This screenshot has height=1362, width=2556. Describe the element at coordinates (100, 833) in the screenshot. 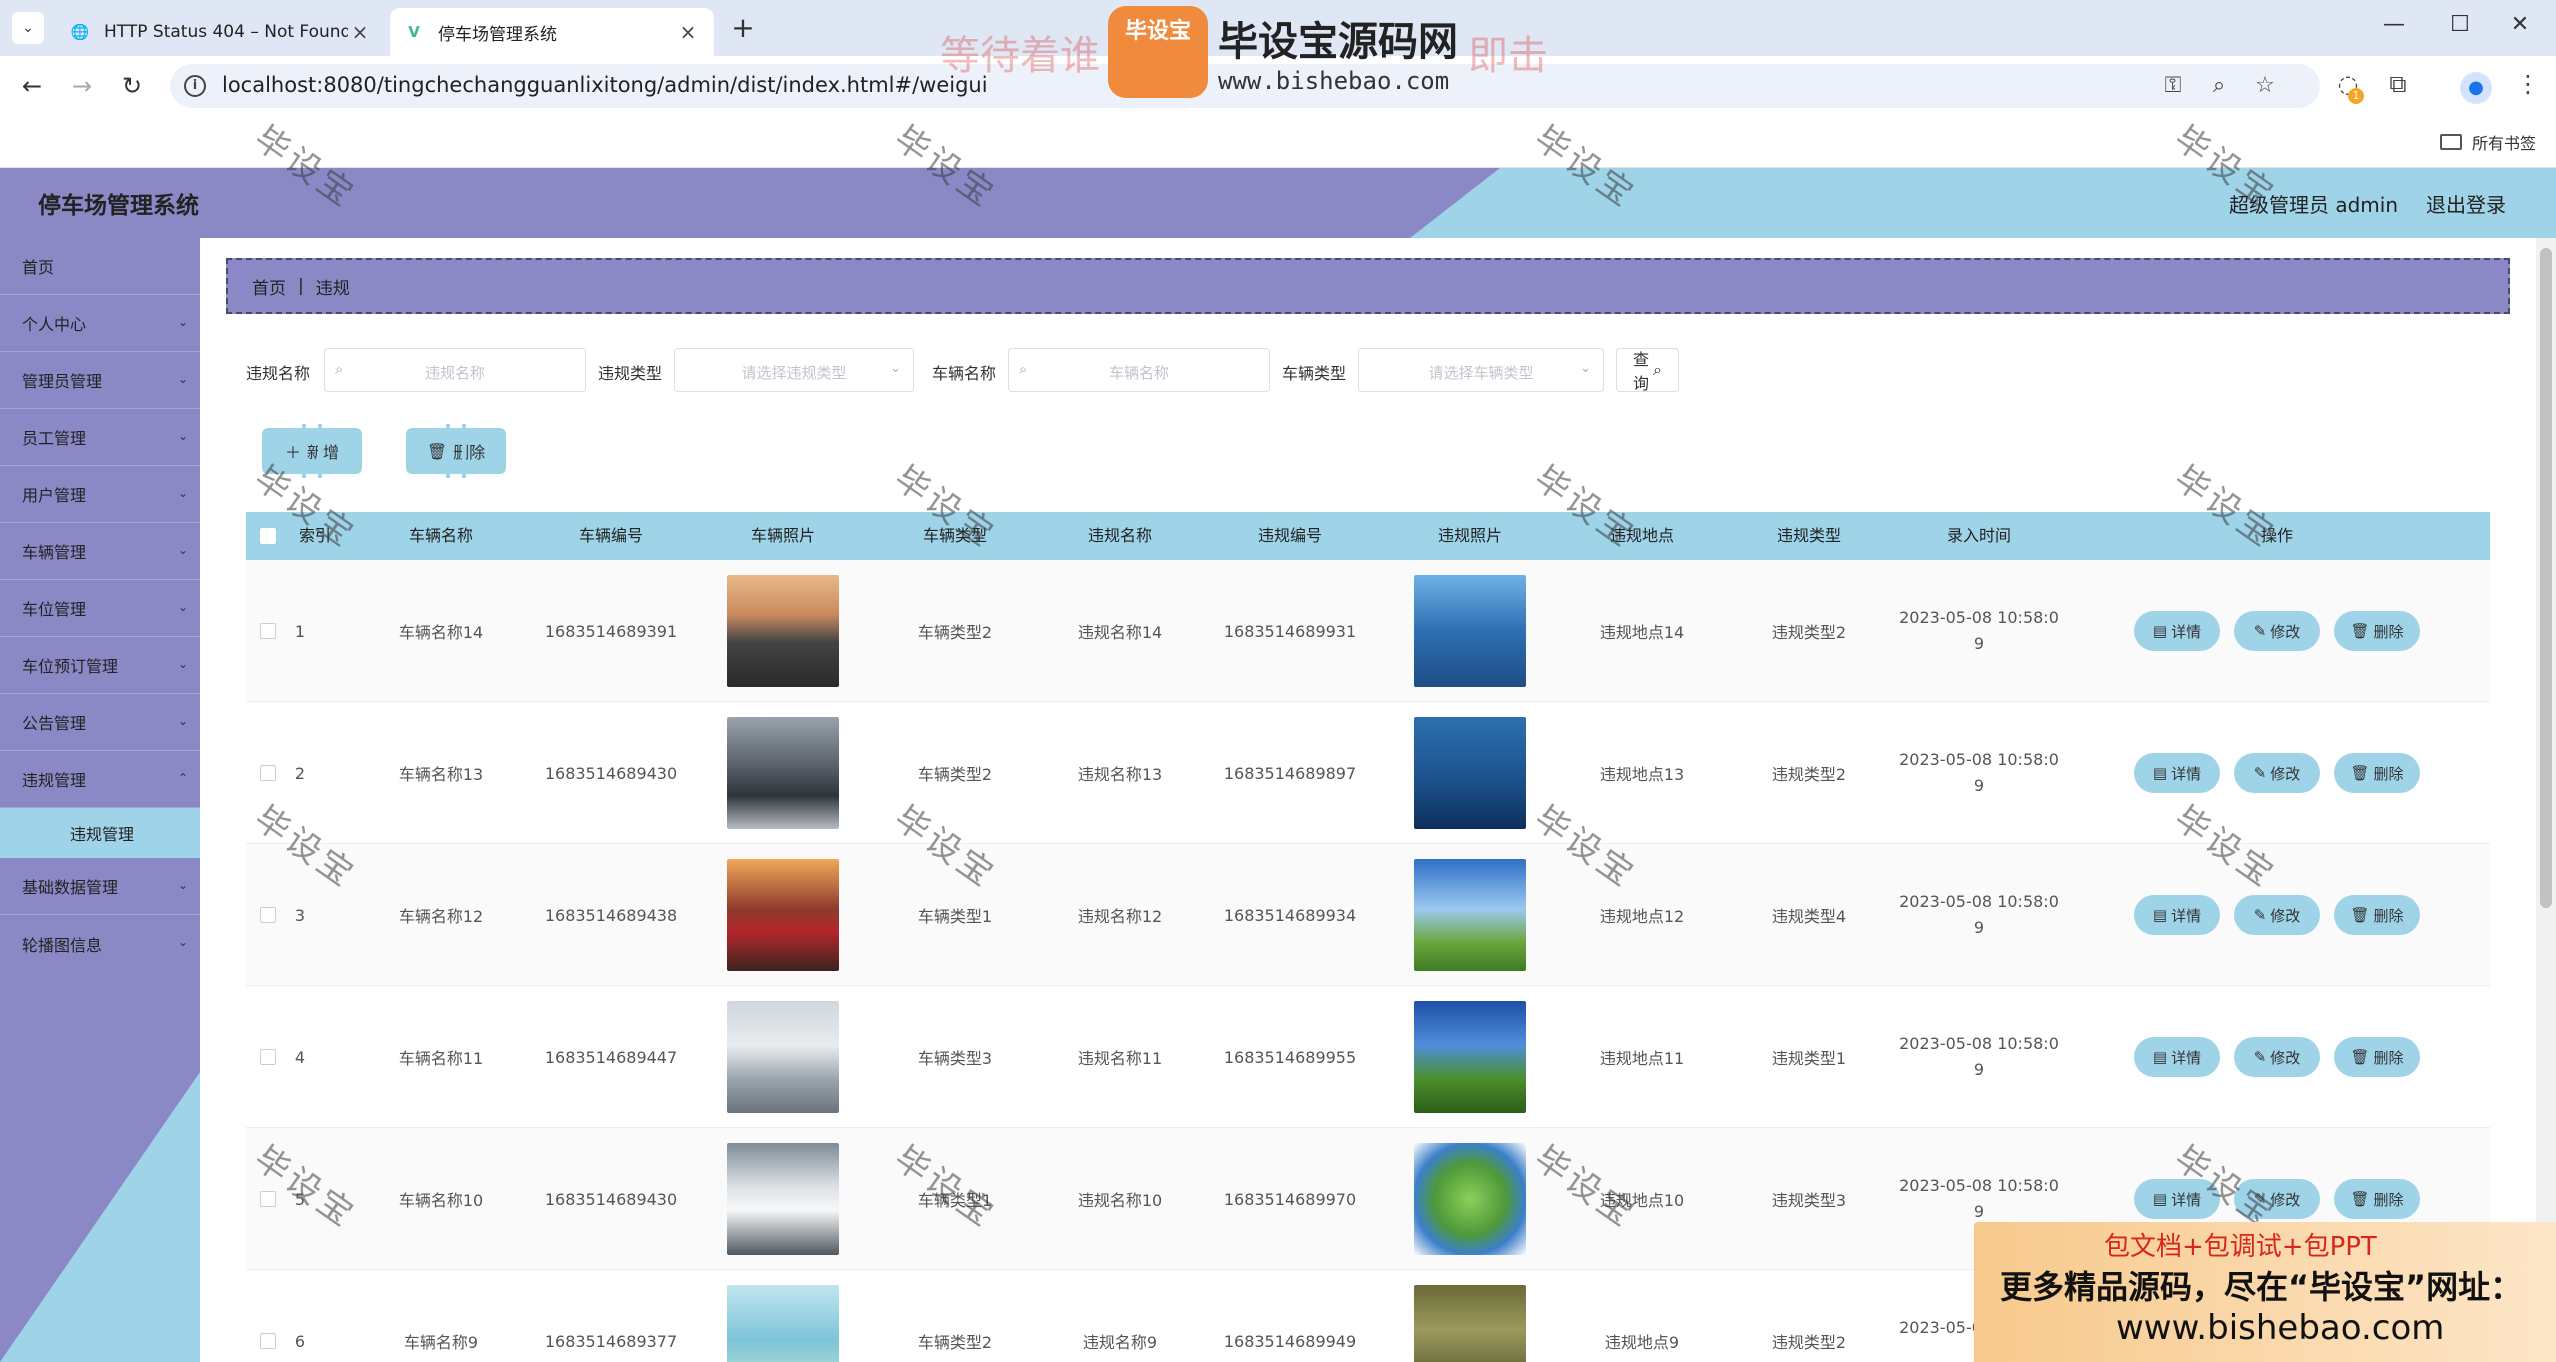

I see `sidebar-subitem-violations: 违规管理` at that location.